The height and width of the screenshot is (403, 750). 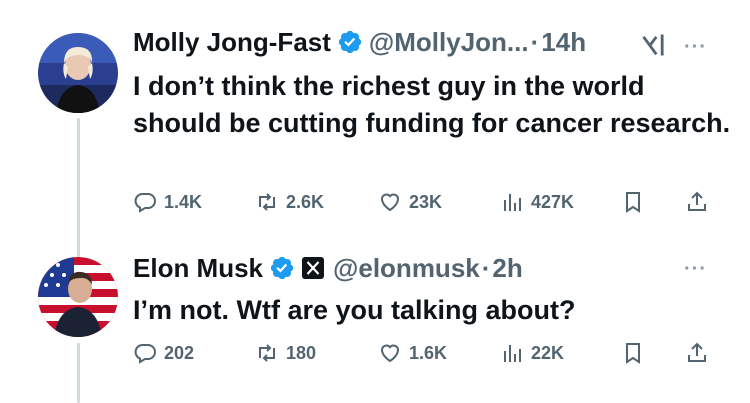 I want to click on grok-icon, so click(x=654, y=45).